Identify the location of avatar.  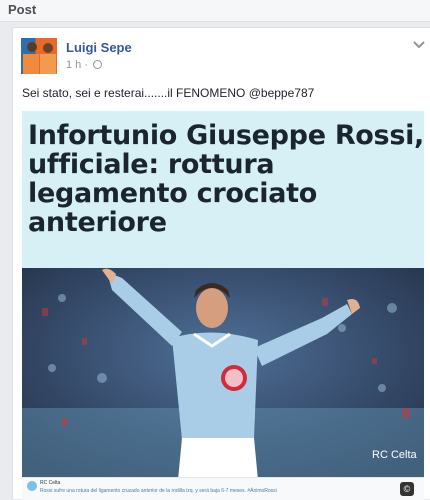
(39, 56).